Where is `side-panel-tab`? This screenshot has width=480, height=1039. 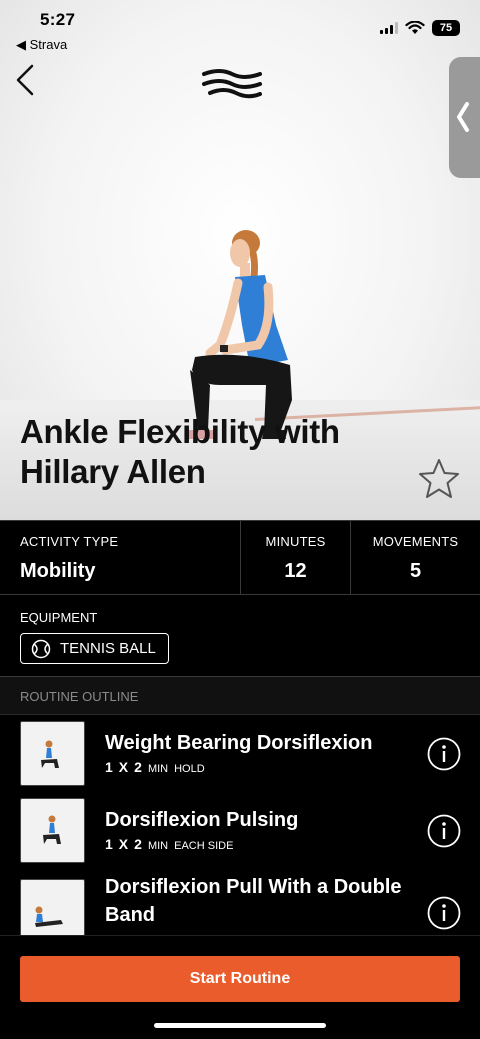
side-panel-tab is located at coordinates (464, 117).